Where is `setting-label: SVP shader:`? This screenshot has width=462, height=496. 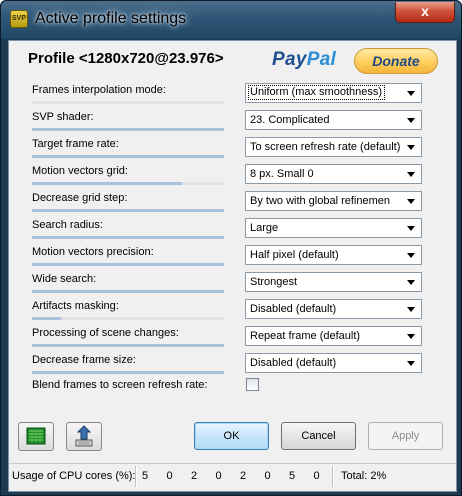 setting-label: SVP shader: is located at coordinates (63, 117).